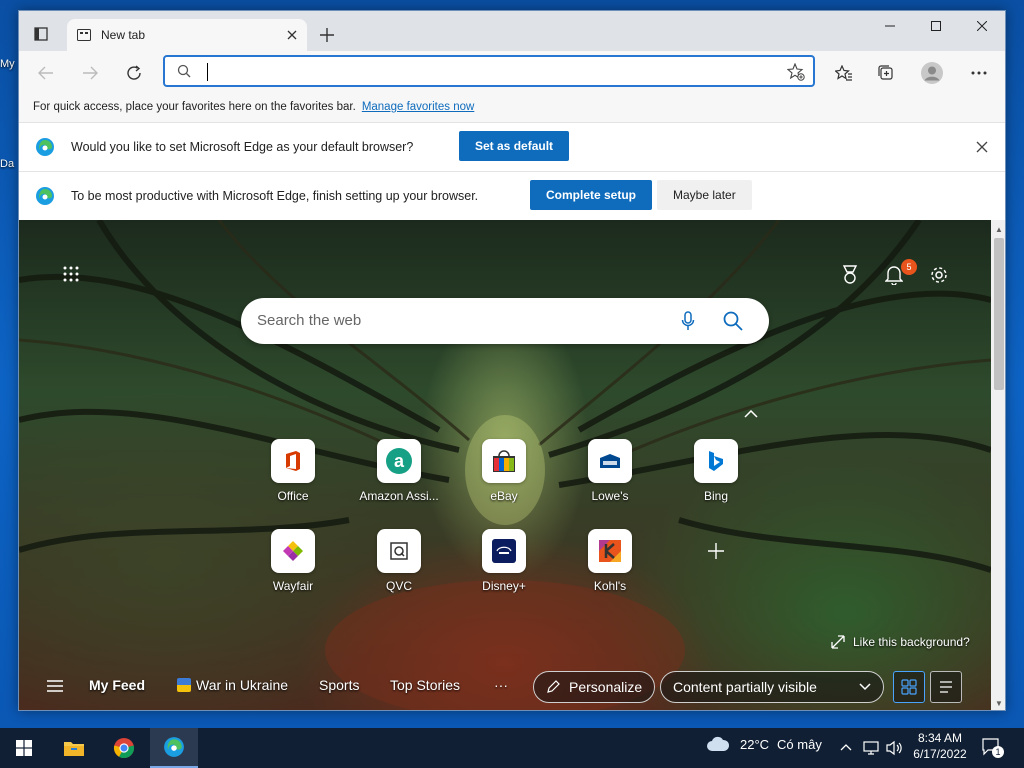  Describe the element at coordinates (745, 687) in the screenshot. I see `content-visibility-value: Content partially visible` at that location.